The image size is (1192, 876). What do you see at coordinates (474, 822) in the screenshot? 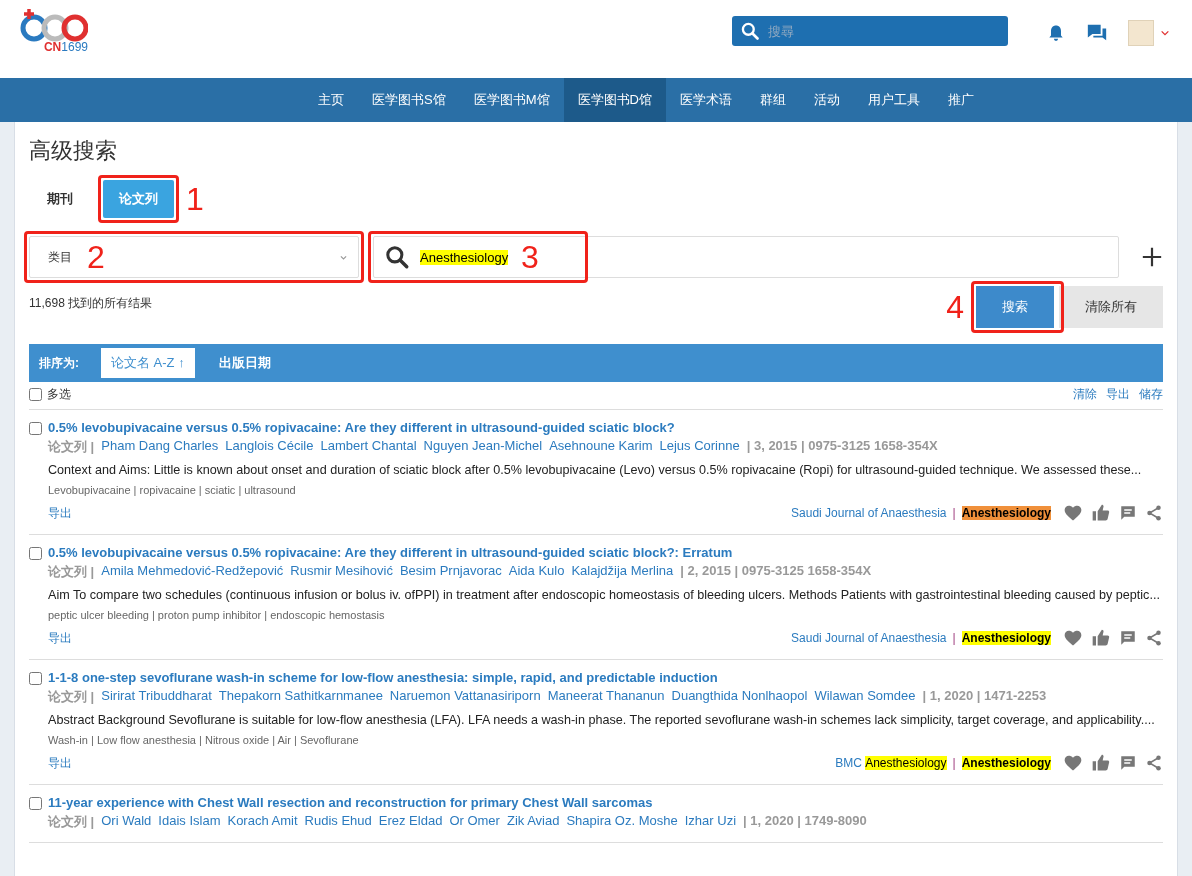
I see `author-link: Or Omer` at bounding box center [474, 822].